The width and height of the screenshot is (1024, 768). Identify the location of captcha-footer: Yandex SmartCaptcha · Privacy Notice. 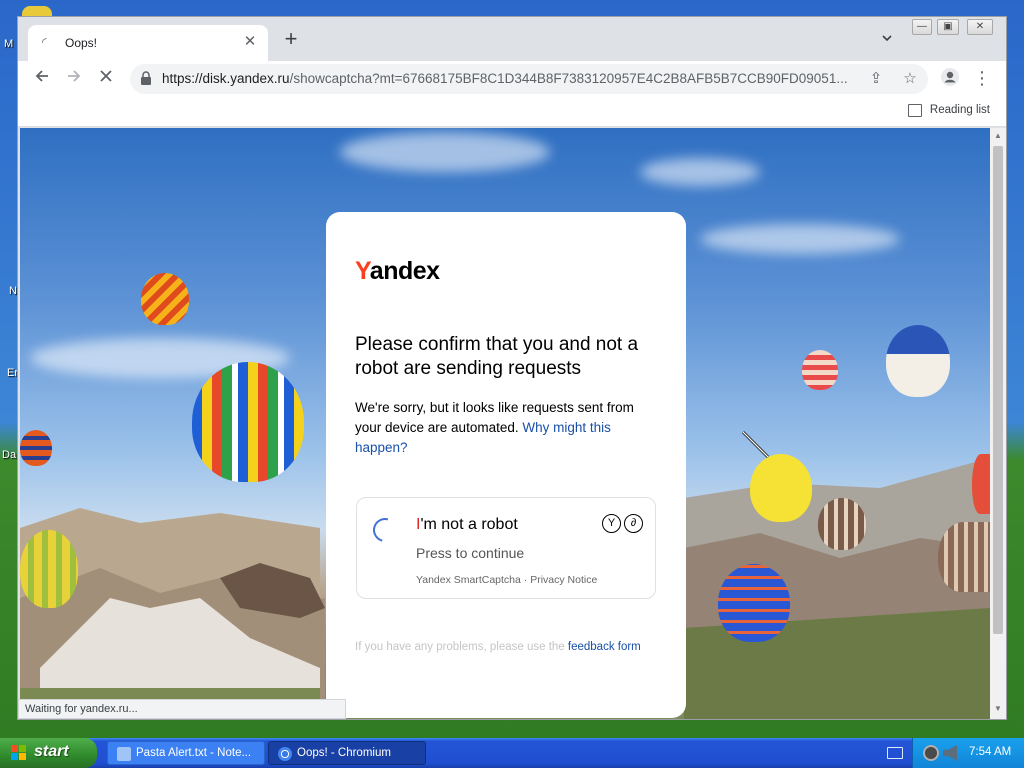
(506, 580).